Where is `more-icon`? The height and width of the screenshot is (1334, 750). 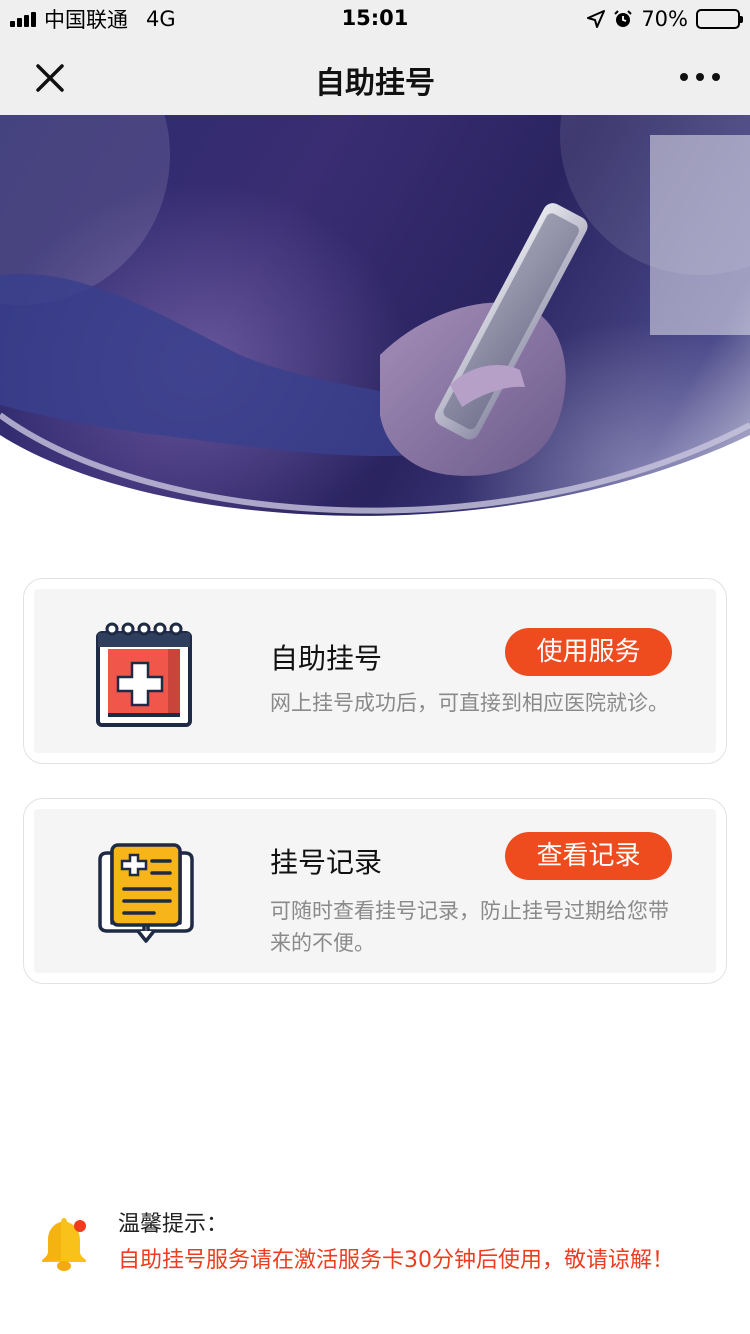
more-icon is located at coordinates (700, 77).